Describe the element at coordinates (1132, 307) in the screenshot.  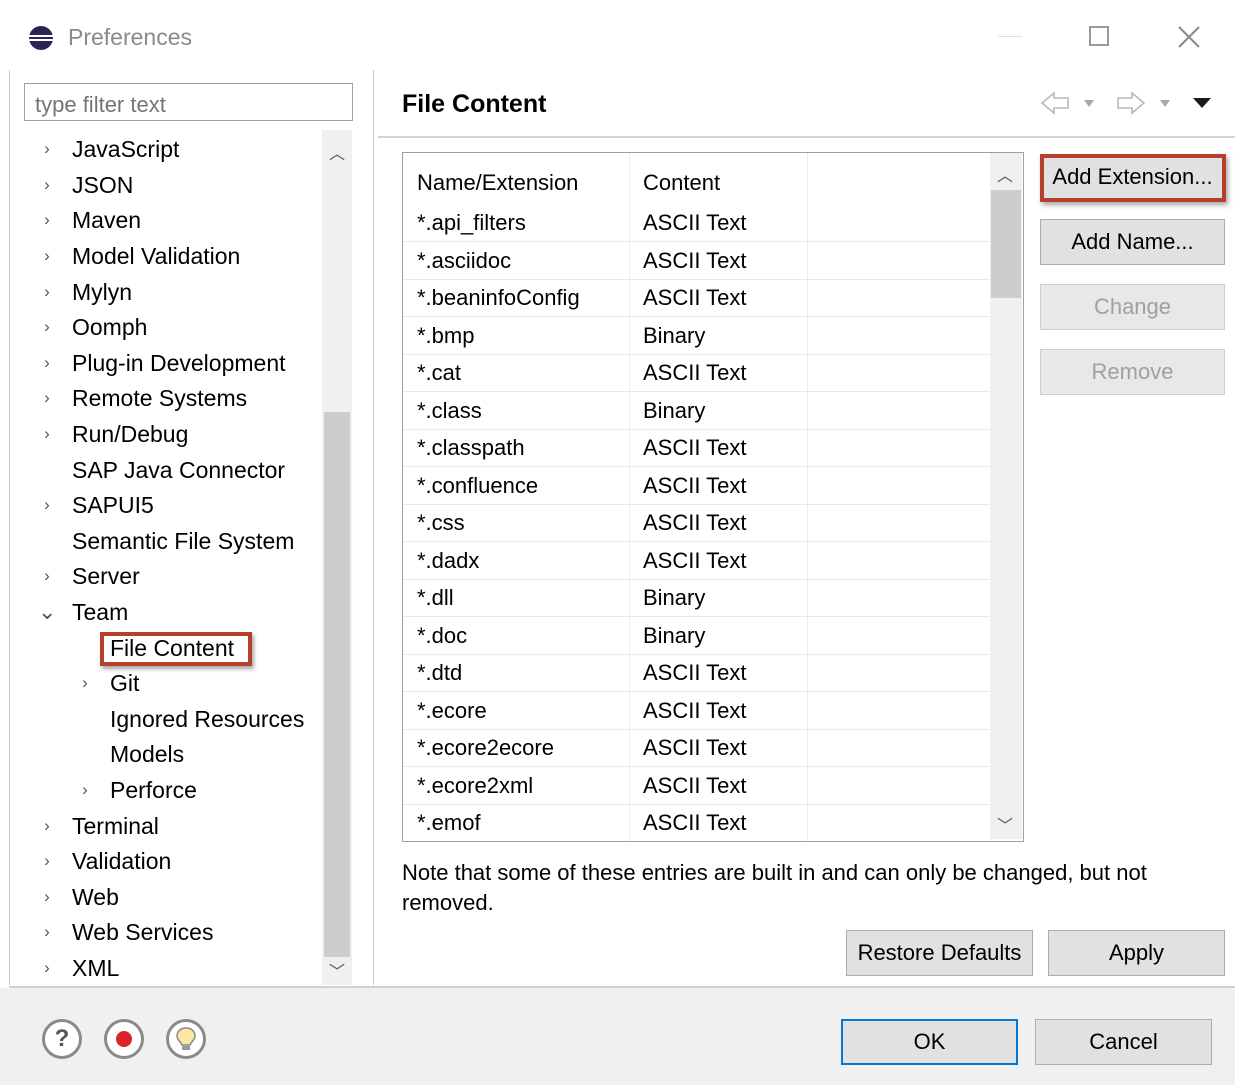
I see `change-button: Change` at that location.